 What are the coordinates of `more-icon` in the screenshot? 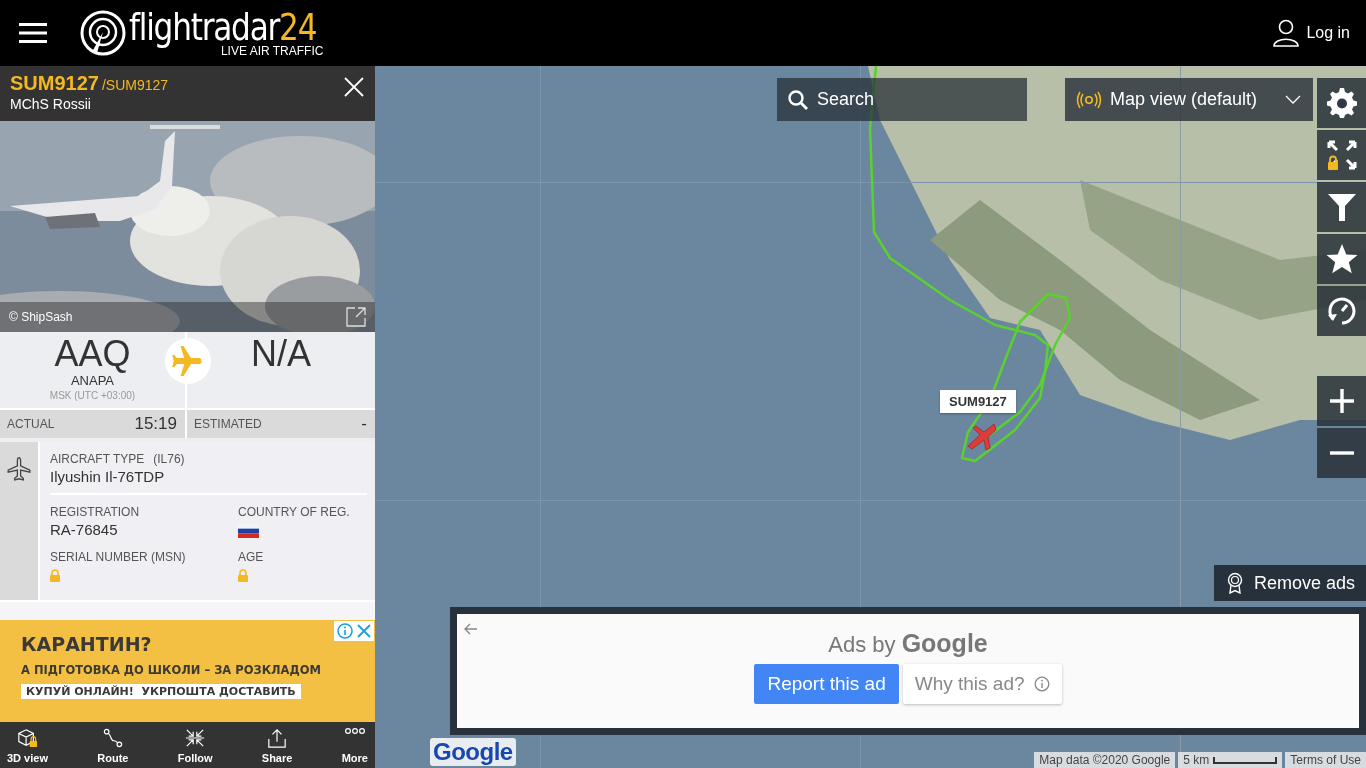 It's located at (354, 731).